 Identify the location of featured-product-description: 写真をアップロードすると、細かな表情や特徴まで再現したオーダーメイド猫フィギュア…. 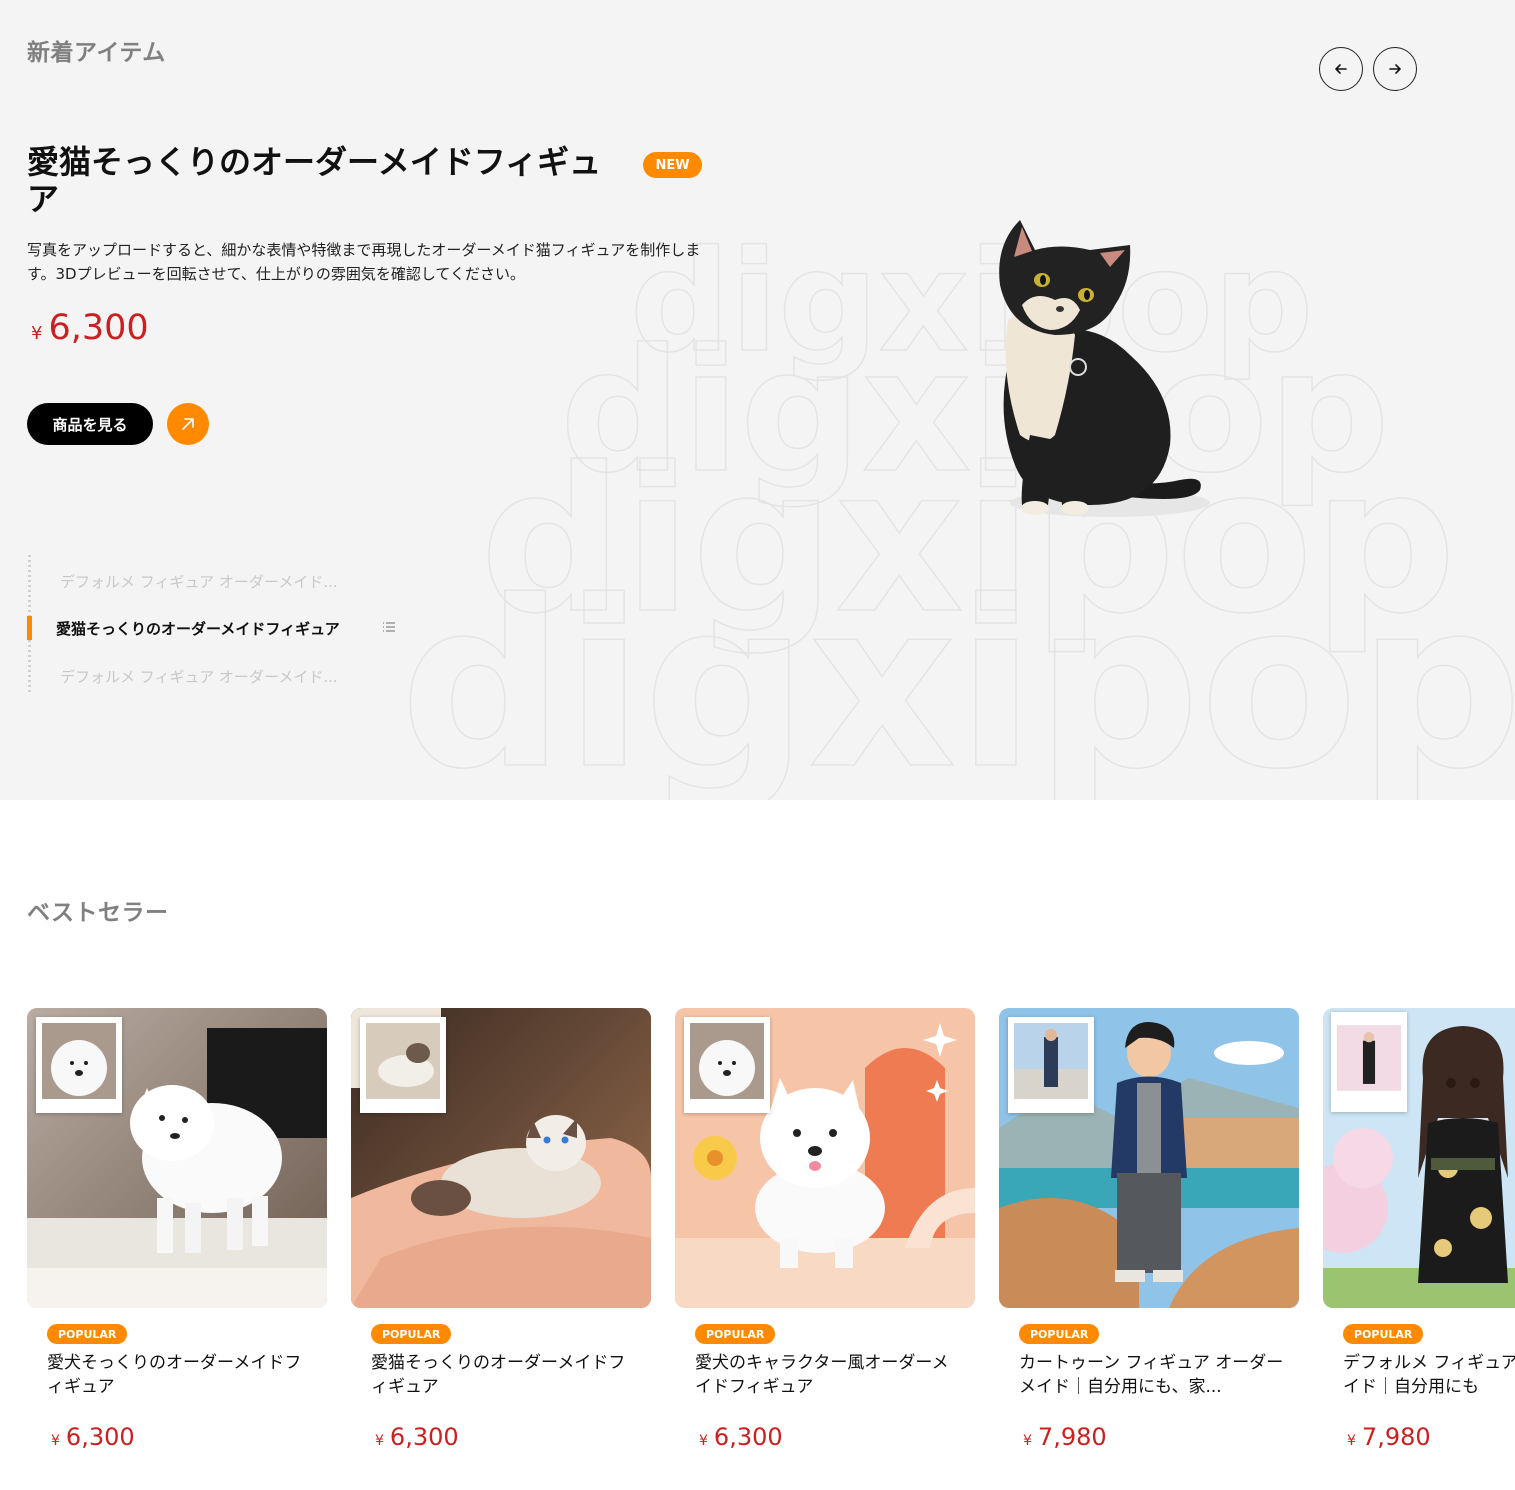
(364, 262).